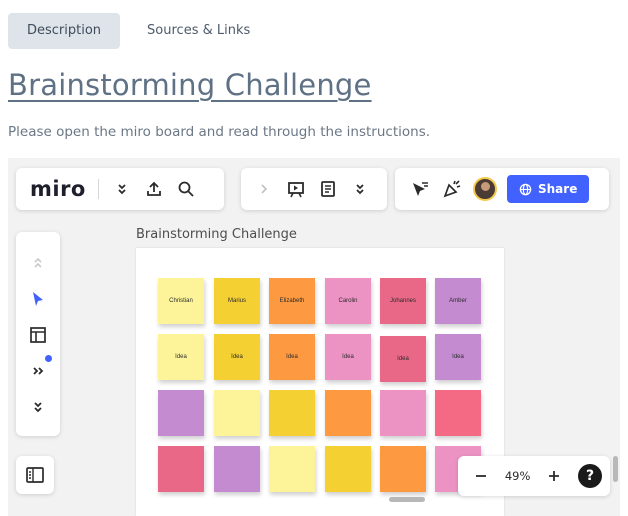  What do you see at coordinates (534, 476) in the screenshot?
I see `zoom-controls: 49% ?` at bounding box center [534, 476].